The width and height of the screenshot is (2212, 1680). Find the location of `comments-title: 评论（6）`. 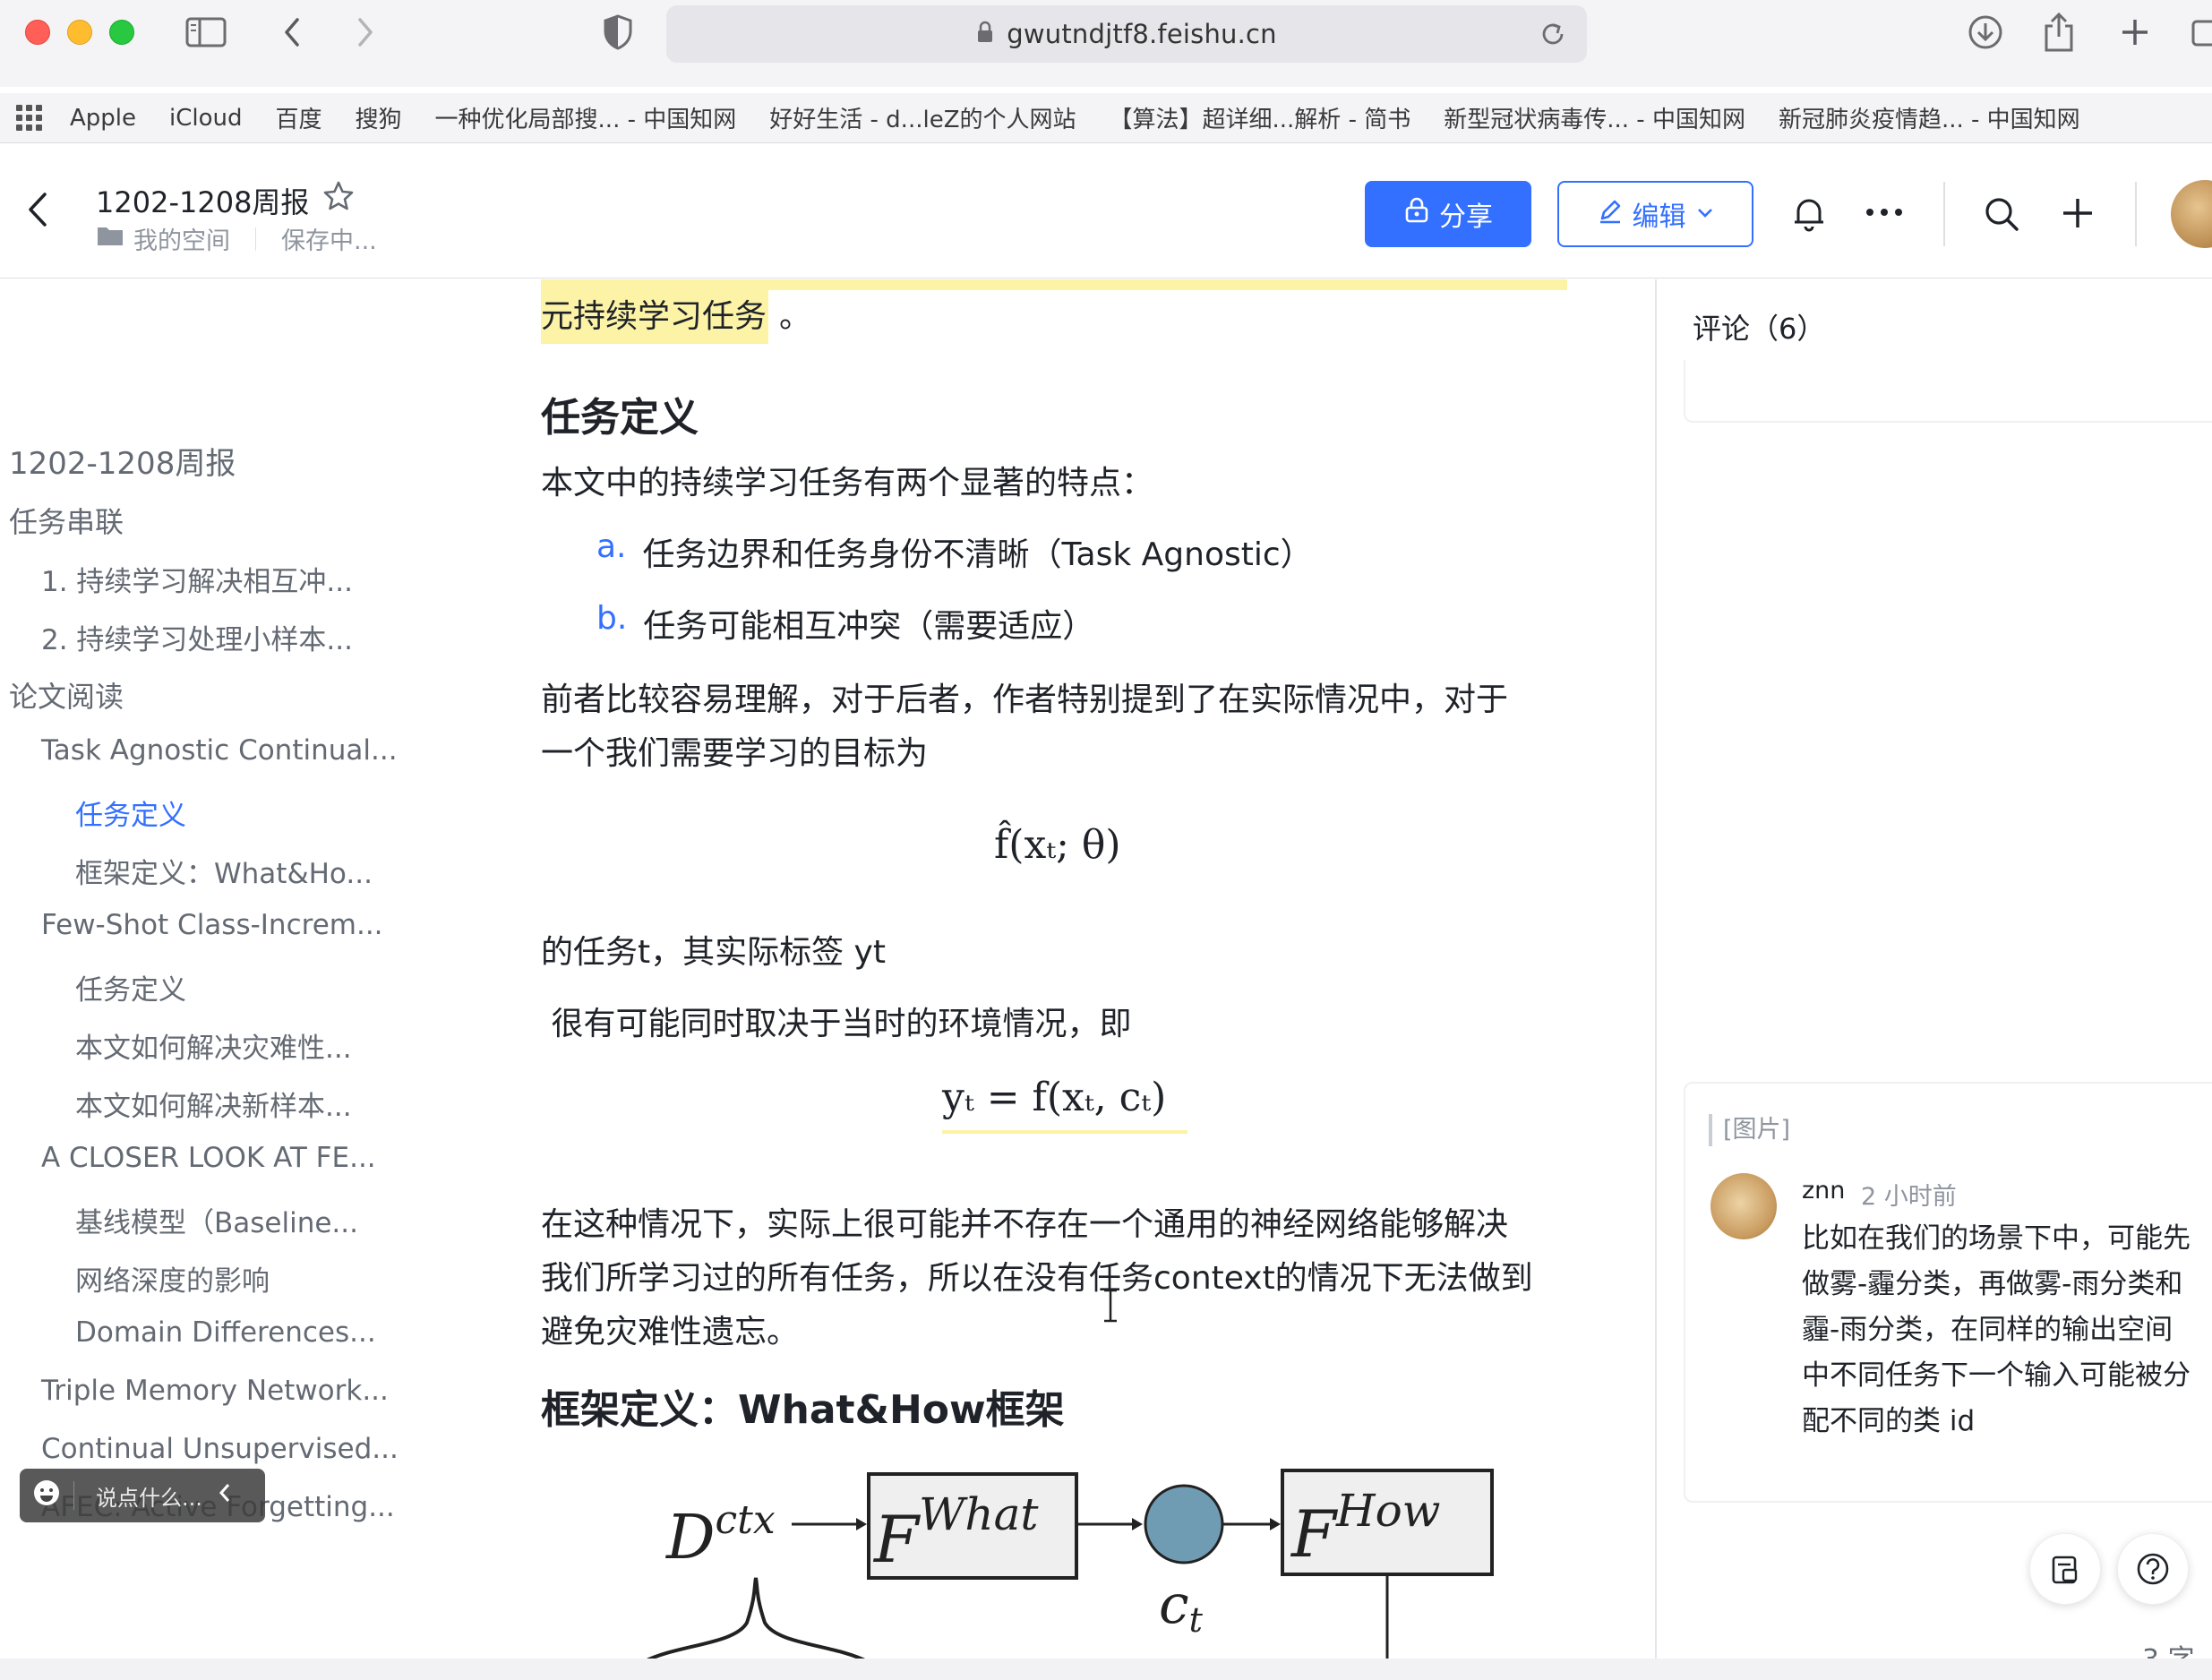

comments-title: 评论（6） is located at coordinates (1759, 329).